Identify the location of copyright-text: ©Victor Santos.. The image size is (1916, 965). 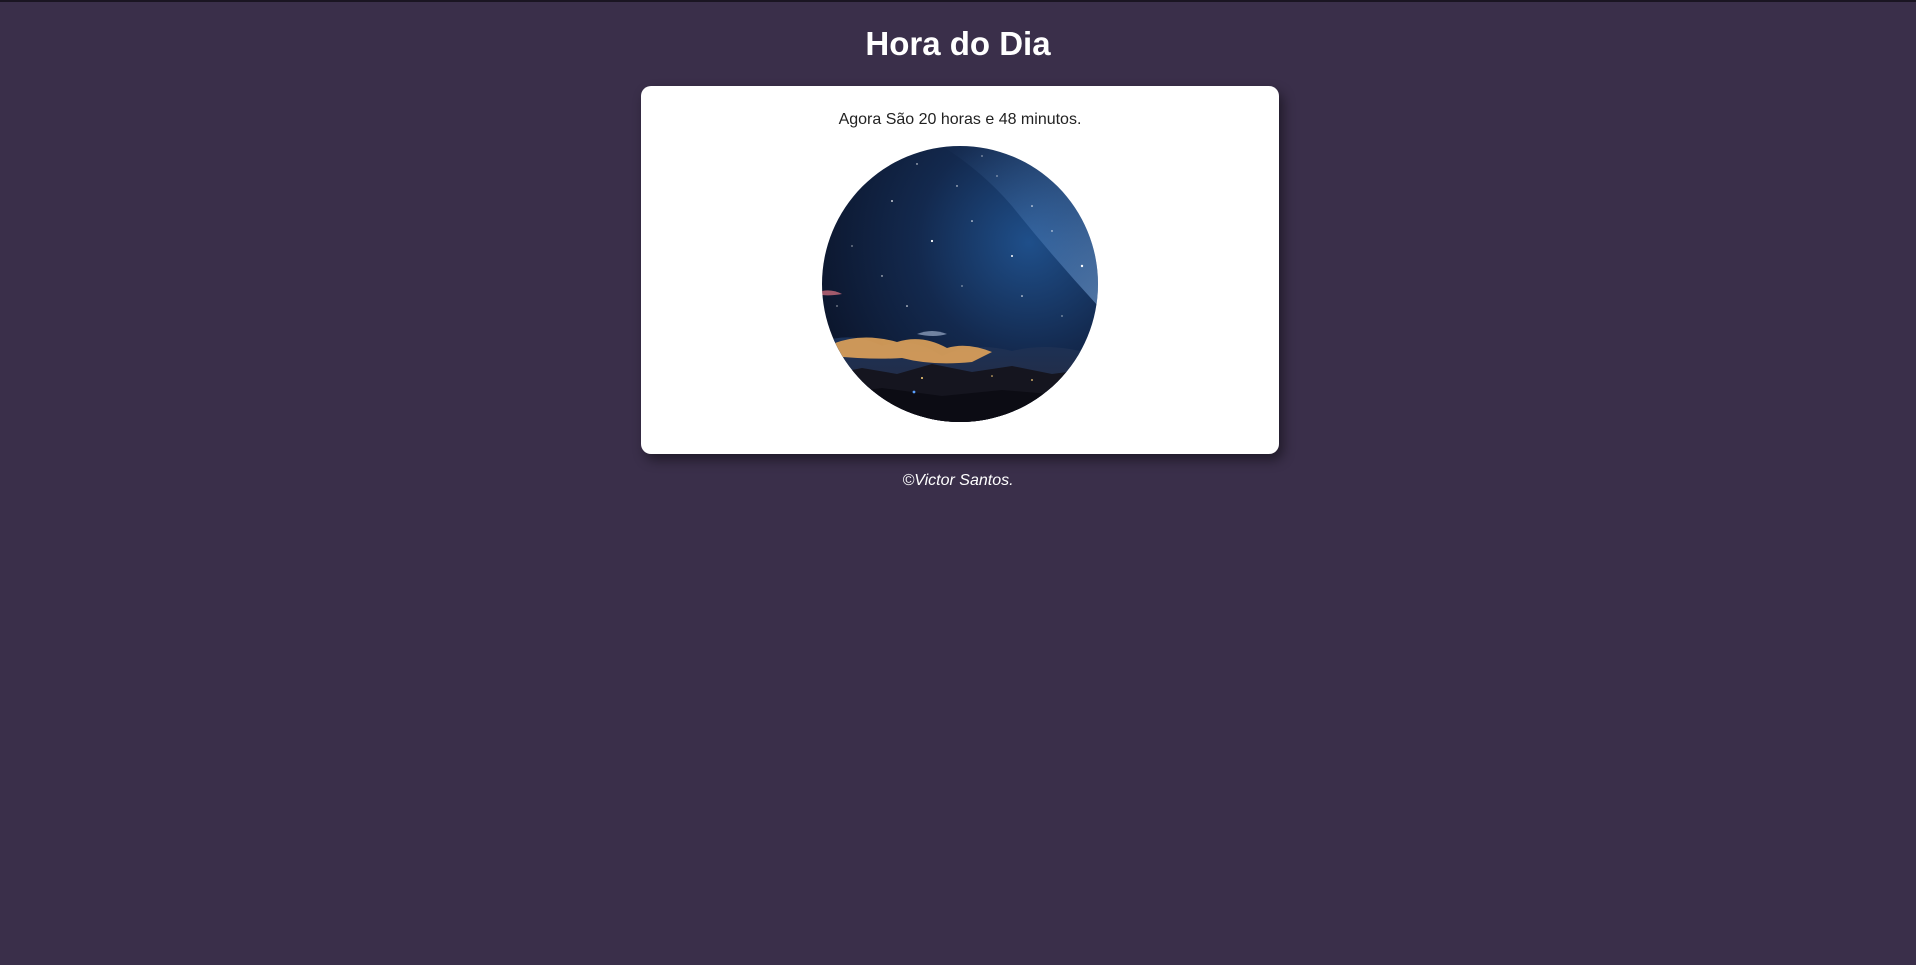
(958, 480).